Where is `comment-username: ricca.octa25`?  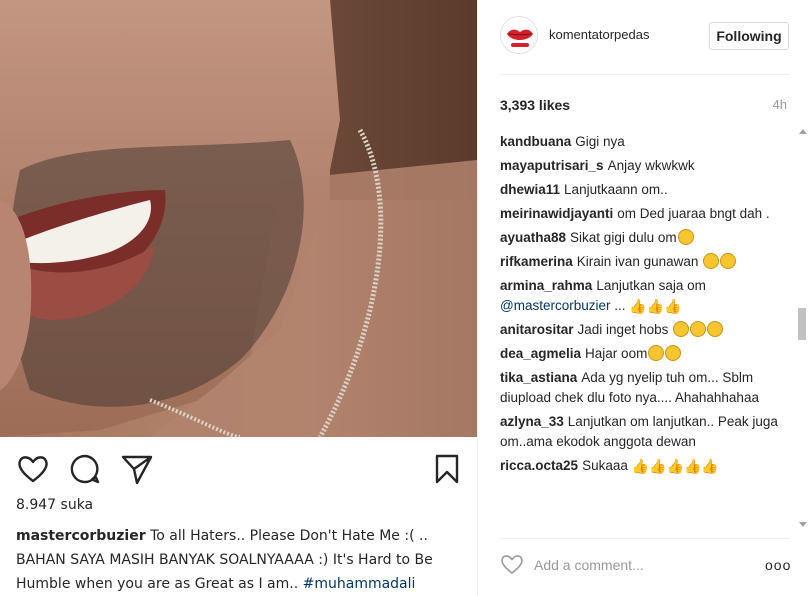
comment-username: ricca.octa25 is located at coordinates (539, 465).